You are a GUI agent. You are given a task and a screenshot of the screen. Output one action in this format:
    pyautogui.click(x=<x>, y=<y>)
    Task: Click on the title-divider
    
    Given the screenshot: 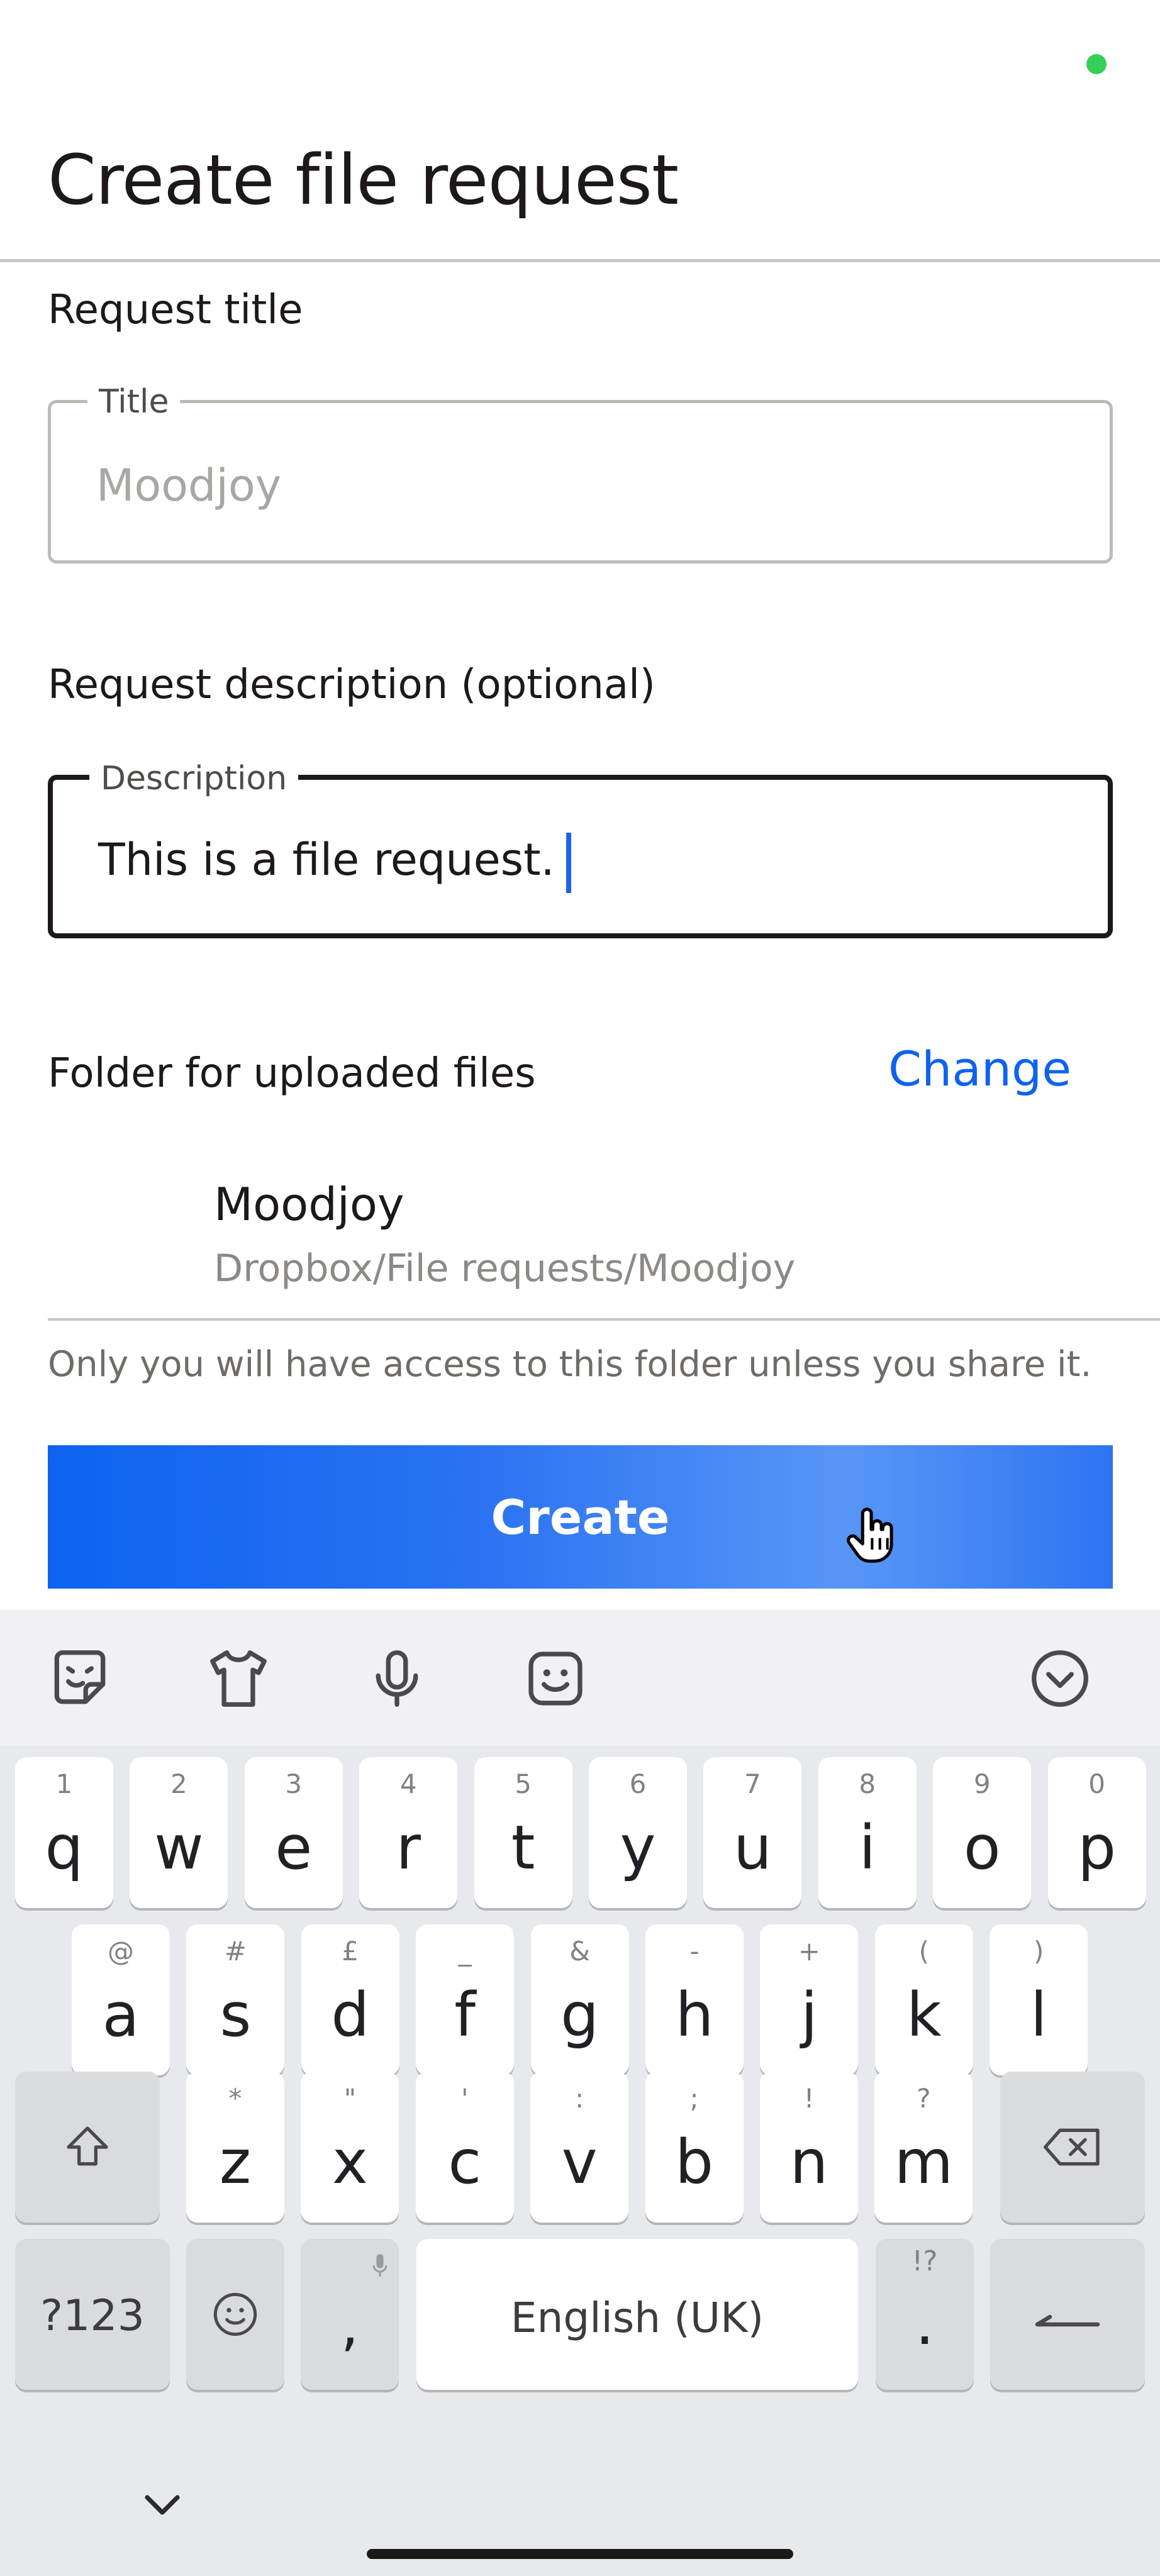 What is the action you would take?
    pyautogui.click(x=580, y=260)
    